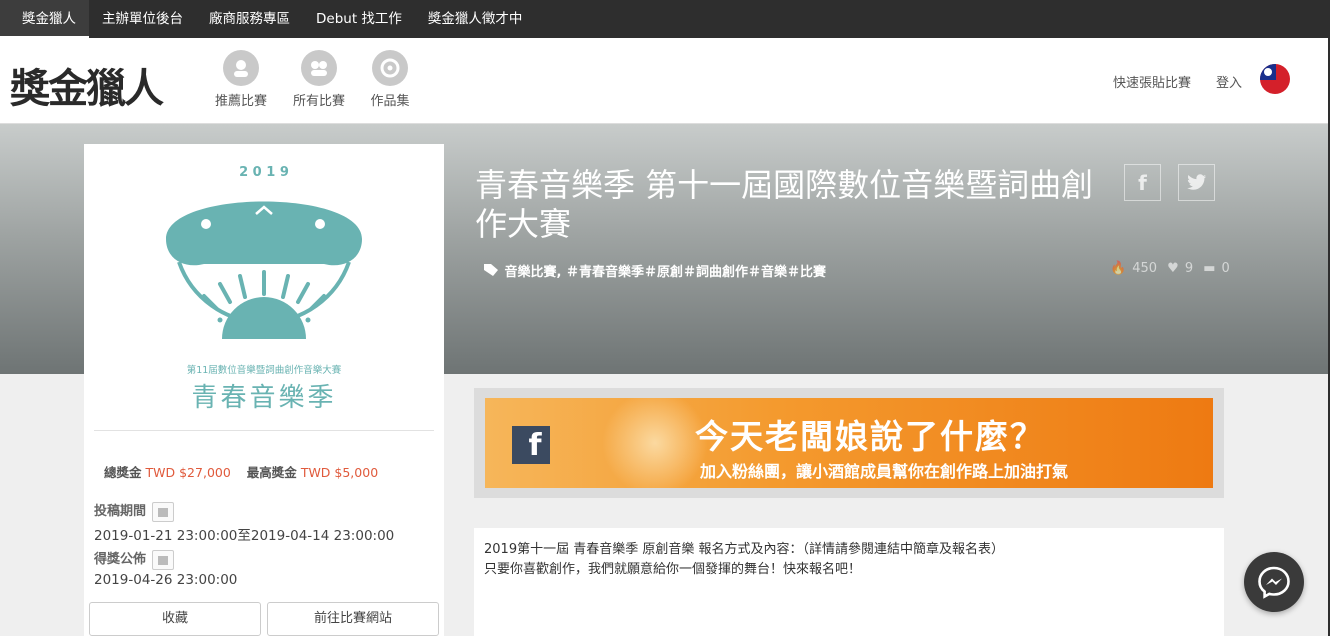 Image resolution: width=1330 pixels, height=636 pixels. What do you see at coordinates (665, 19) in the screenshot?
I see `top-nav: 獎金獵人 主辦單位後台 廠商服務專區 Debut 找工作 獎金獵人徵才中` at bounding box center [665, 19].